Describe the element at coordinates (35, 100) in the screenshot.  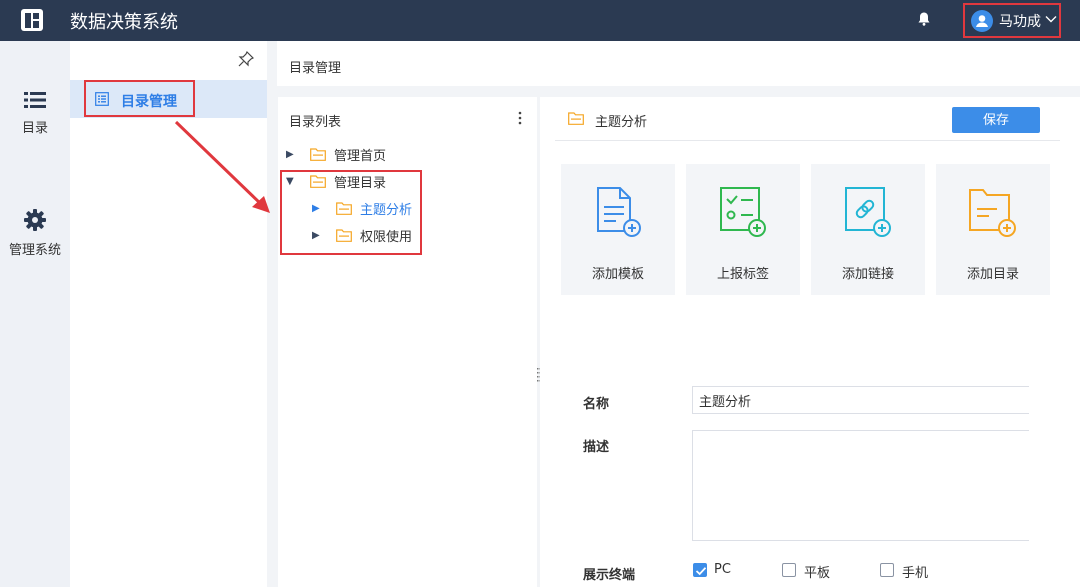
I see `list-icon` at that location.